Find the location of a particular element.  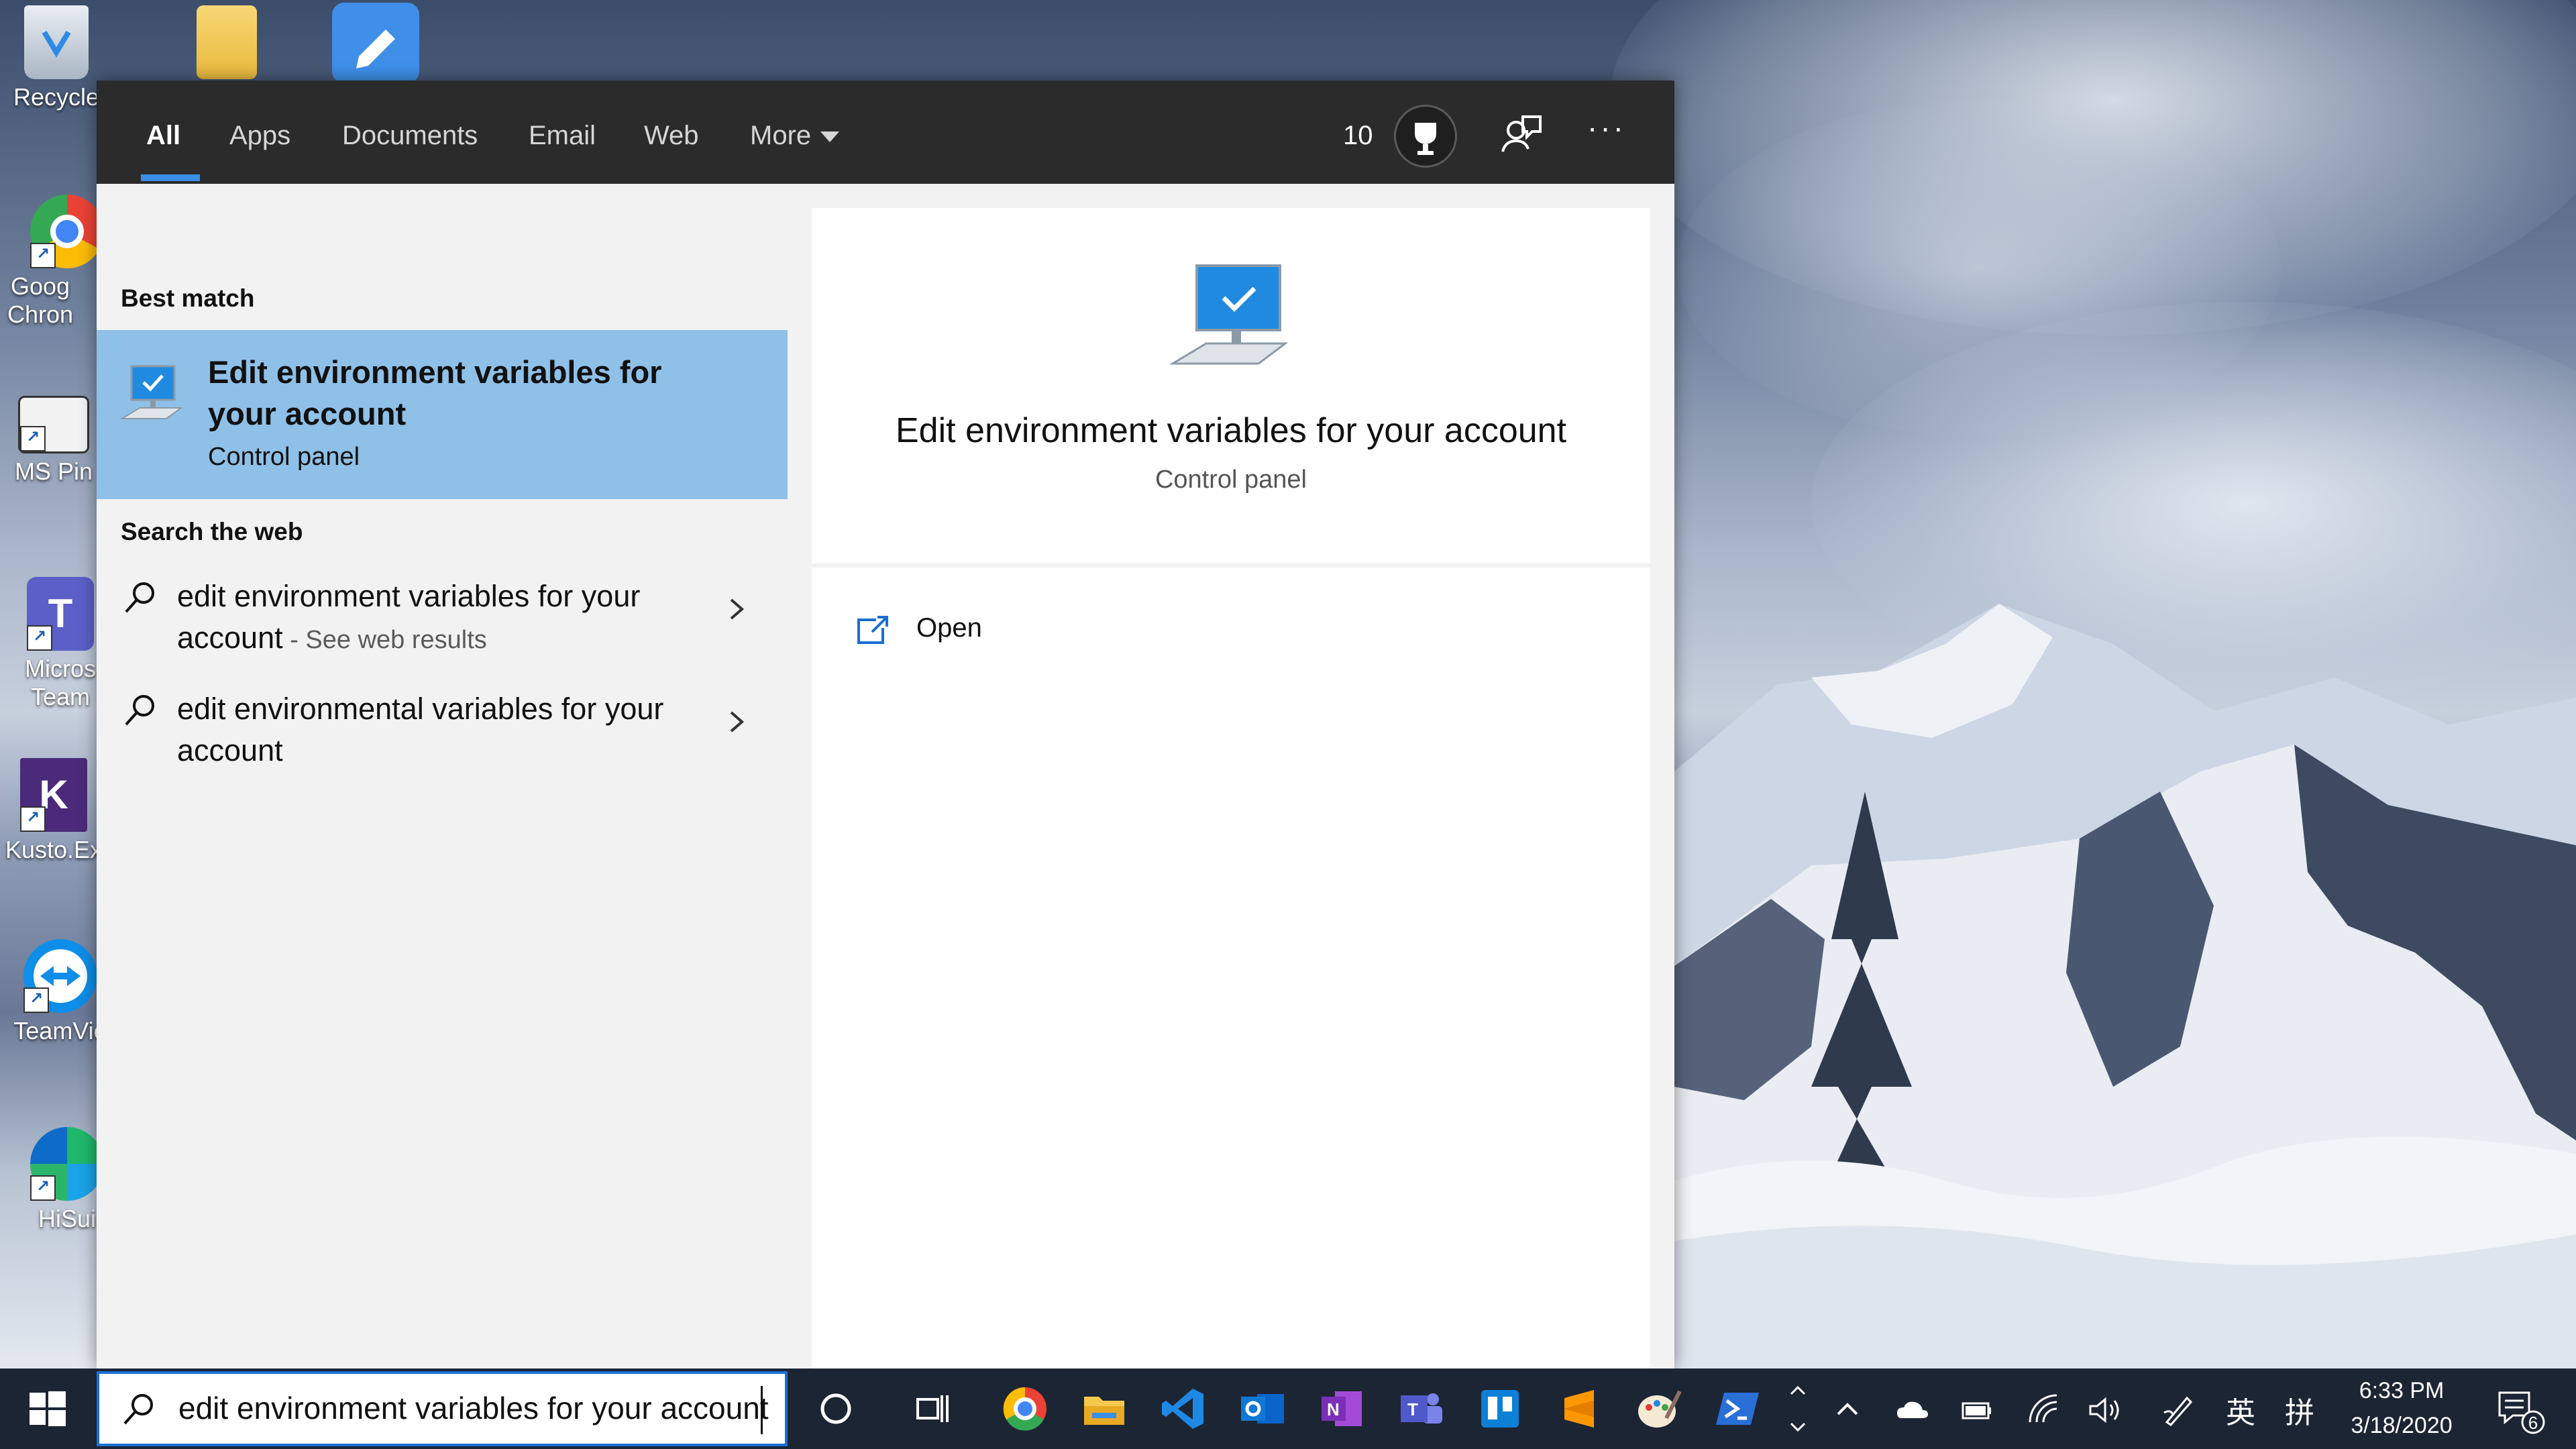

best-match-heading: Best match is located at coordinates (188, 298).